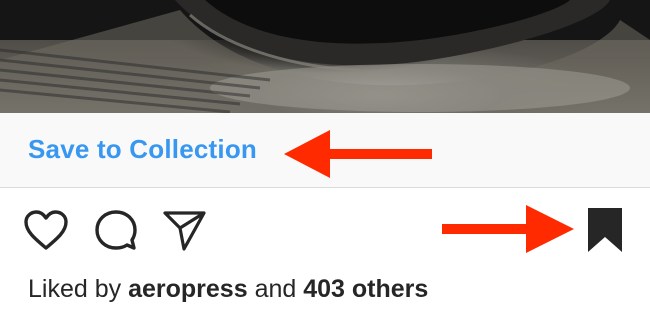 This screenshot has width=650, height=311. Describe the element at coordinates (508, 229) in the screenshot. I see `annotation-arrow-right` at that location.